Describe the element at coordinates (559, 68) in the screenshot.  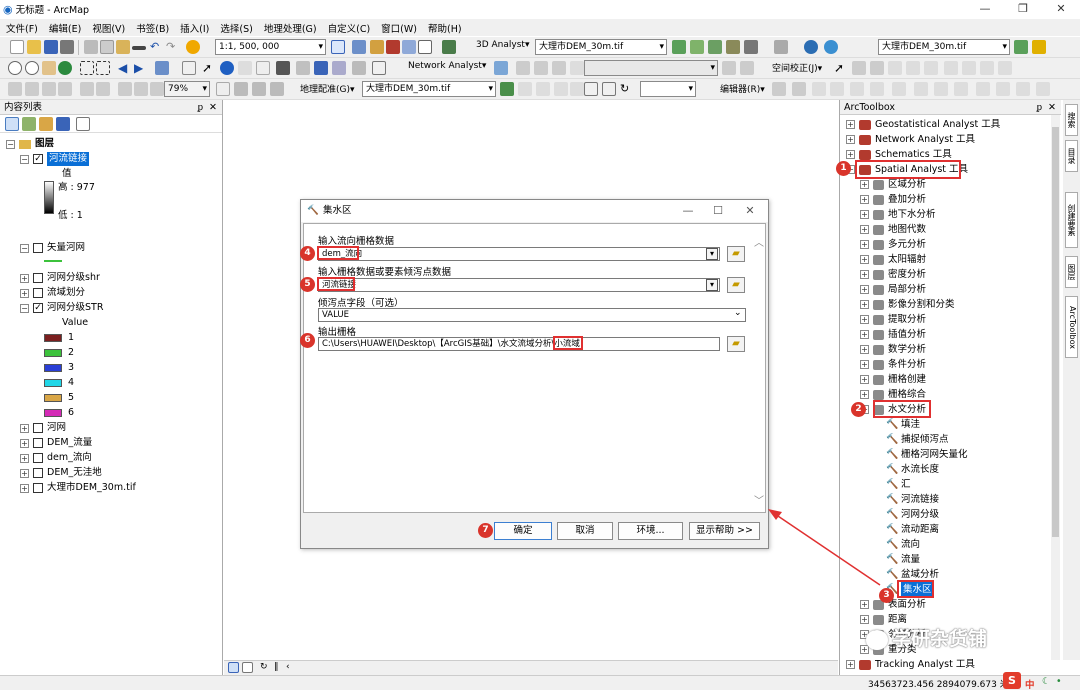
I see `network-tool-3-icon` at that location.